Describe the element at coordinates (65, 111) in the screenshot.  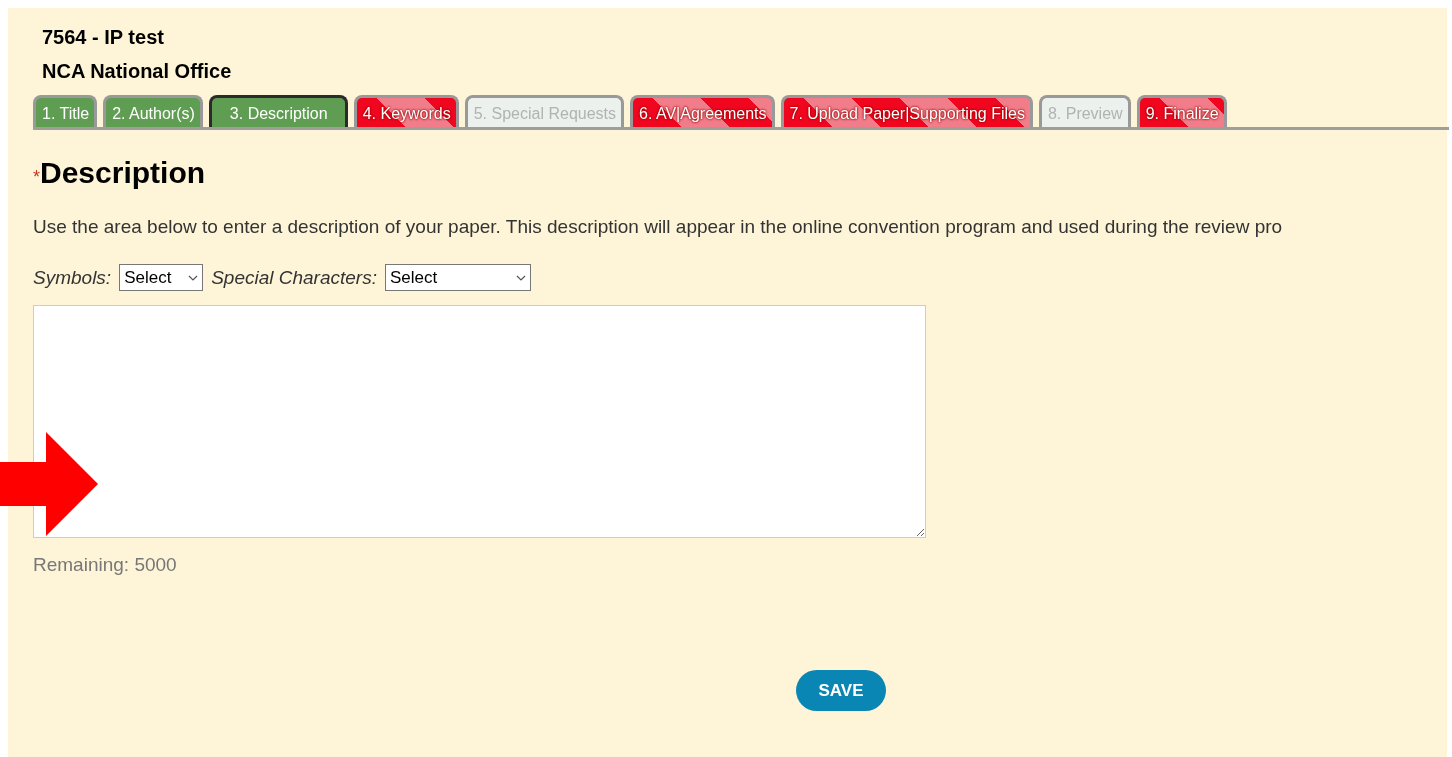
I see `step-tab: 1. Title` at that location.